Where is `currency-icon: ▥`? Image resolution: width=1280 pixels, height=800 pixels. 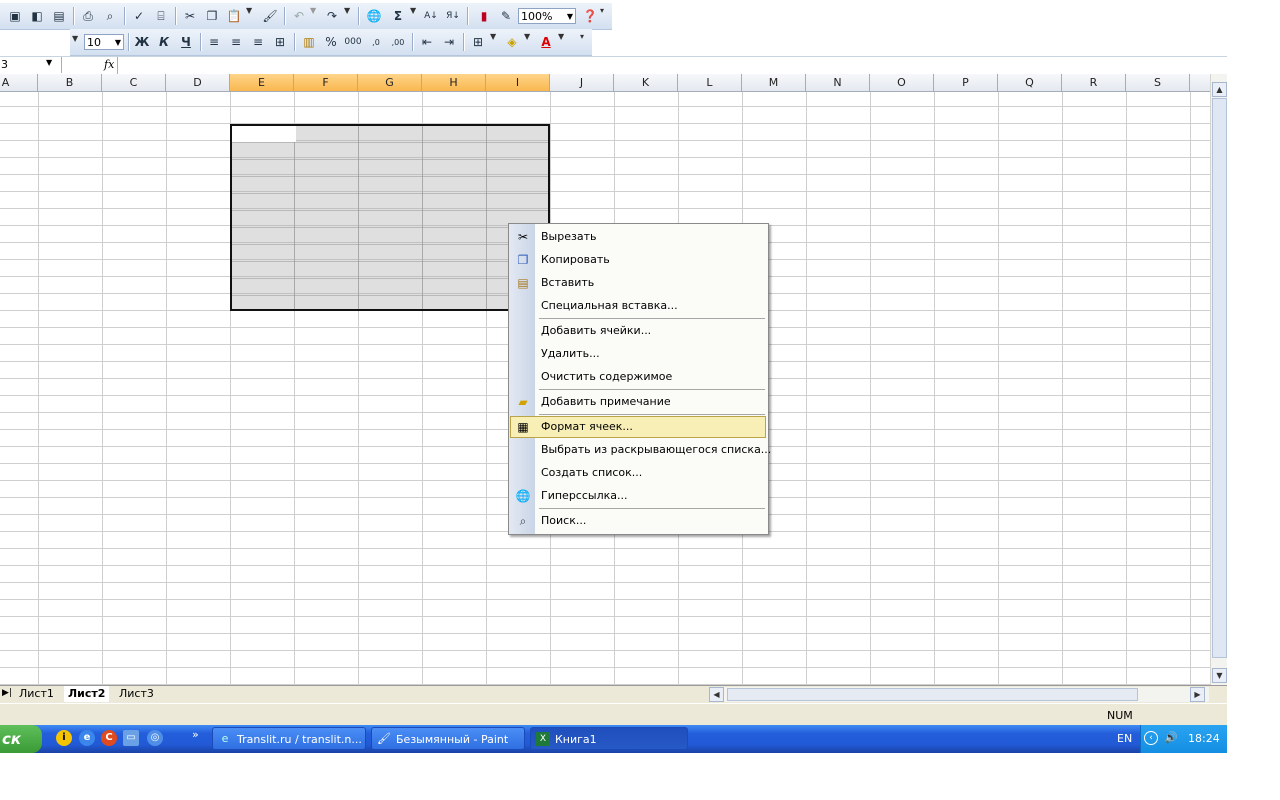
currency-icon: ▥ is located at coordinates (309, 42).